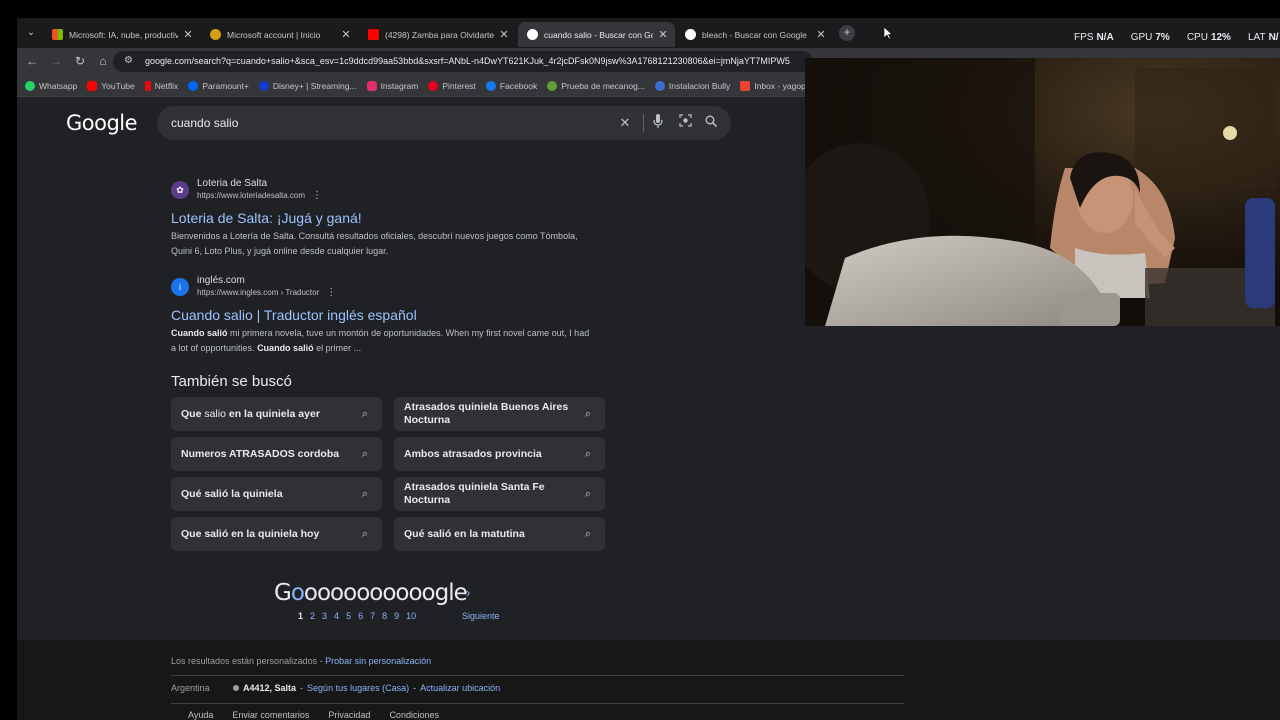 The height and width of the screenshot is (720, 1280). Describe the element at coordinates (218, 85) in the screenshot. I see `bookmark-paramount: Paramount+` at that location.